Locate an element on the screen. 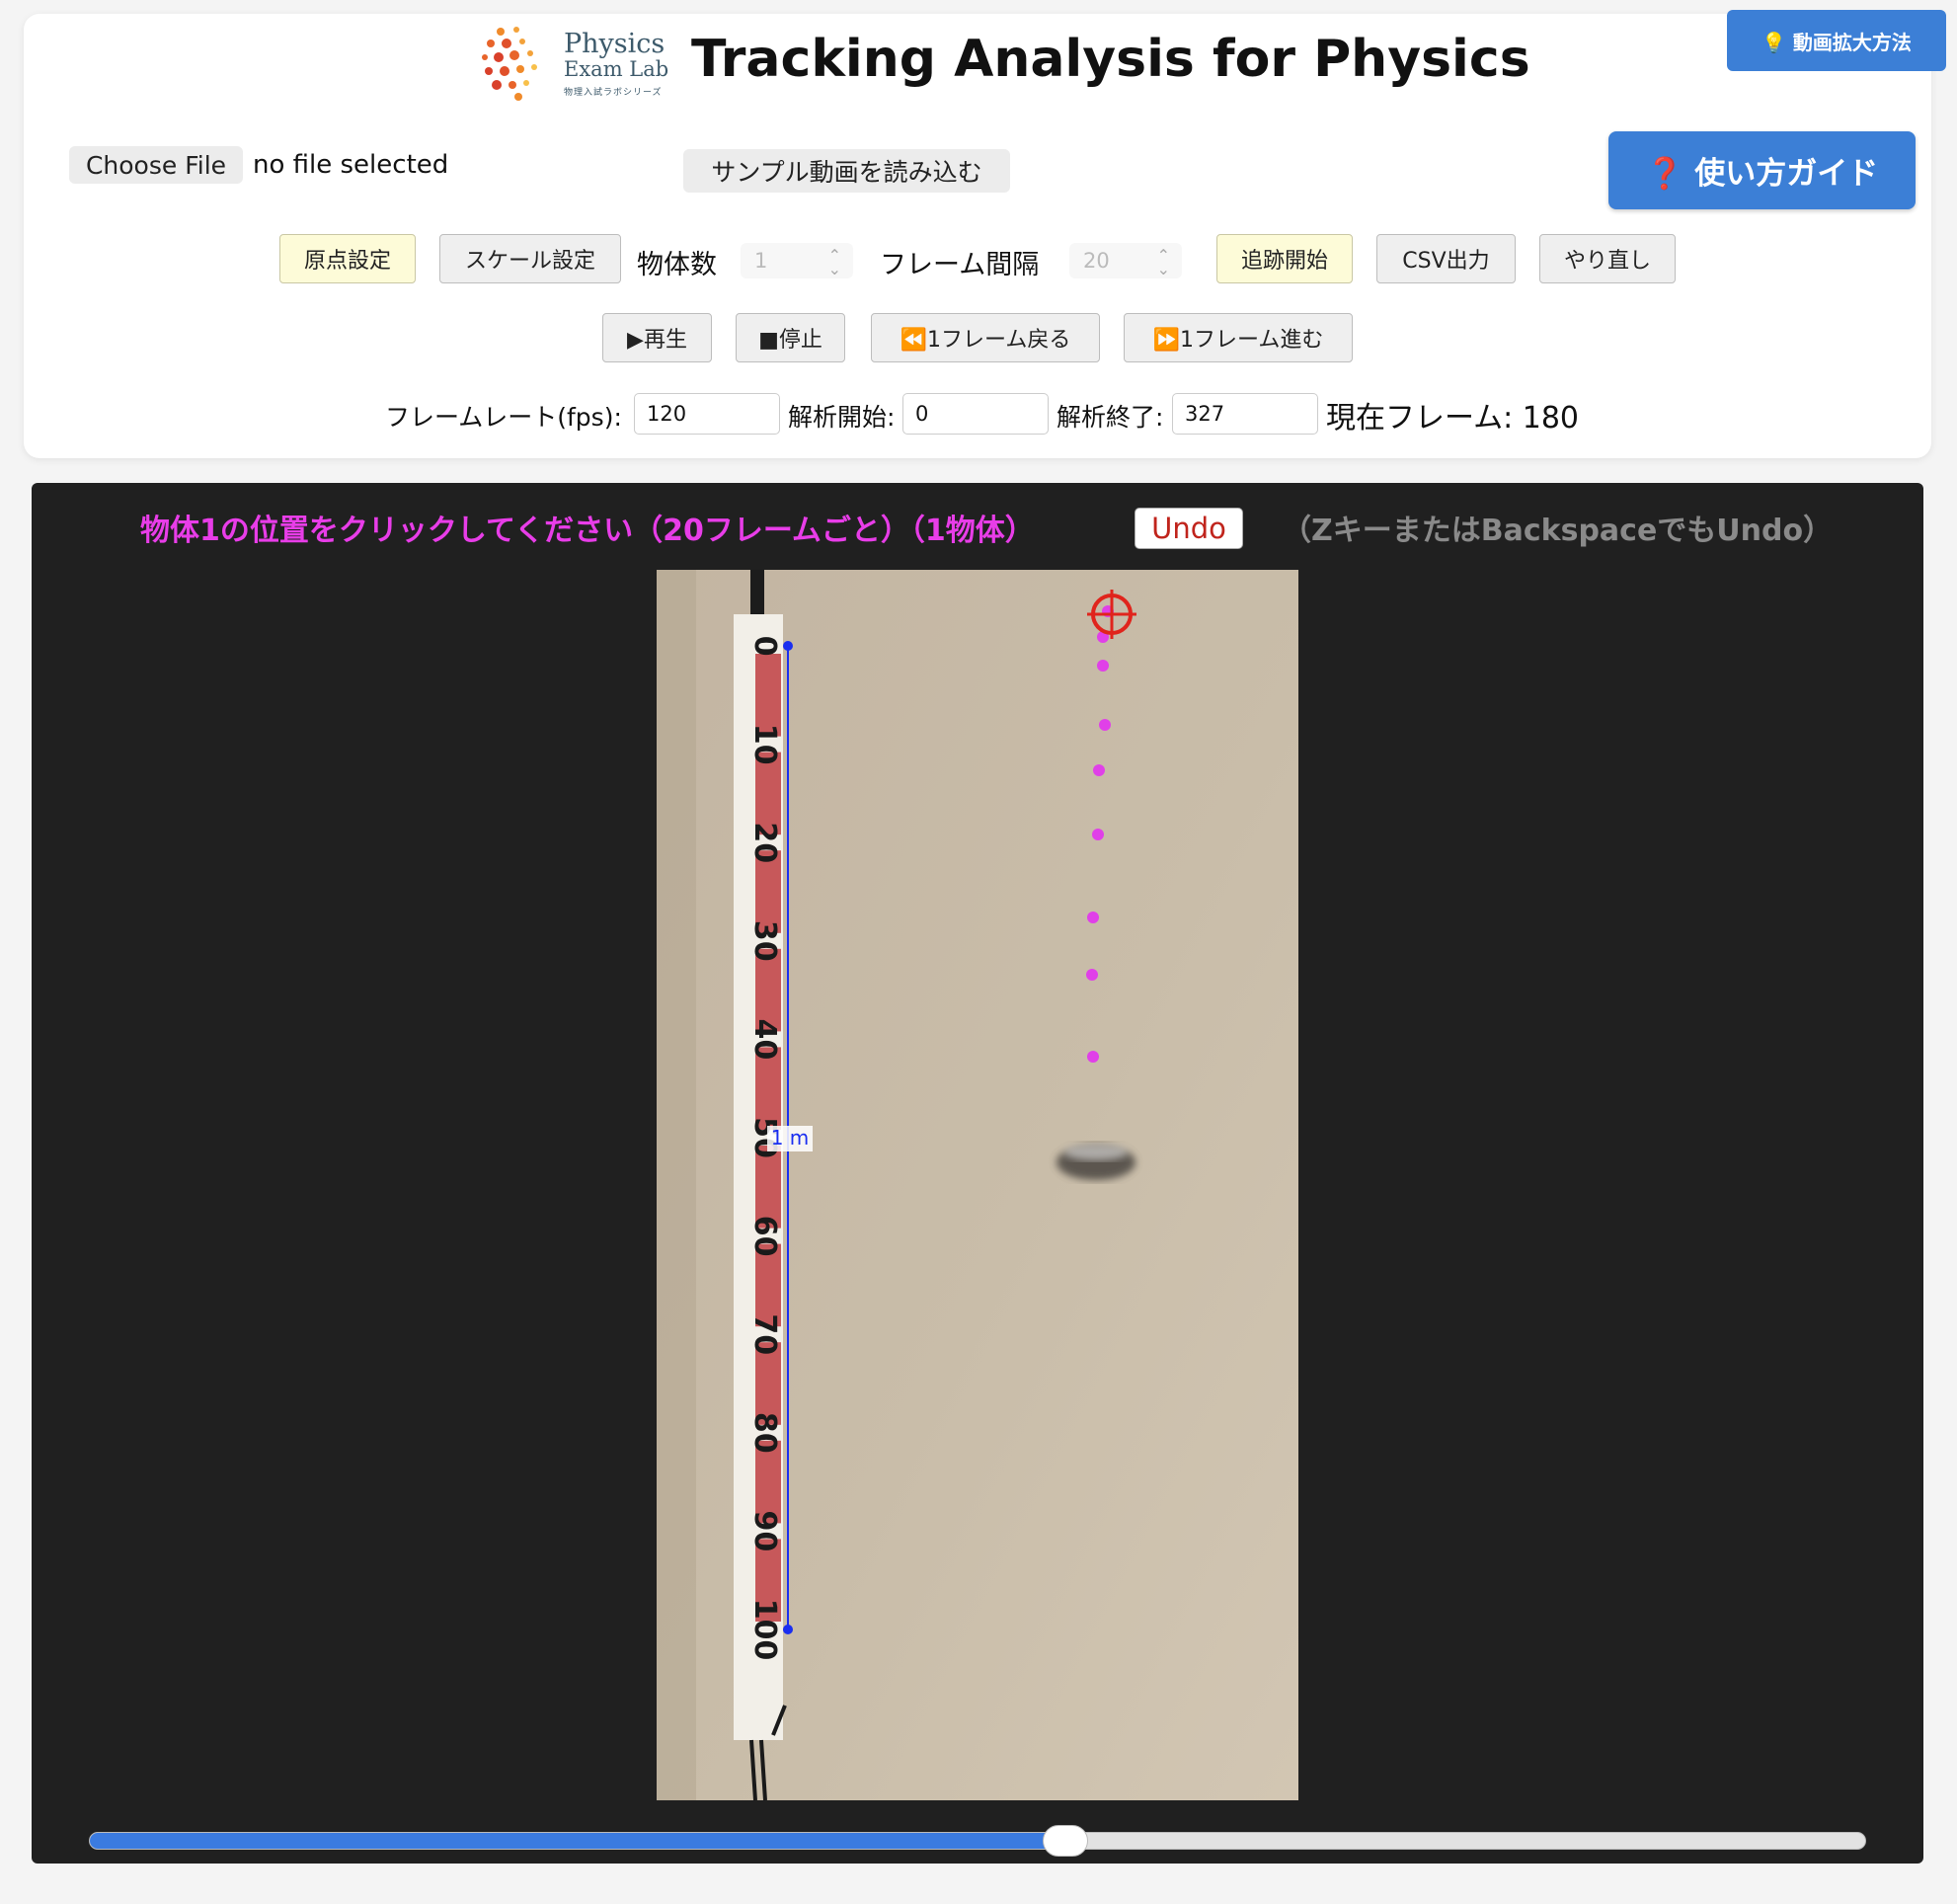 This screenshot has width=1957, height=1904. scale-end-point is located at coordinates (788, 1629).